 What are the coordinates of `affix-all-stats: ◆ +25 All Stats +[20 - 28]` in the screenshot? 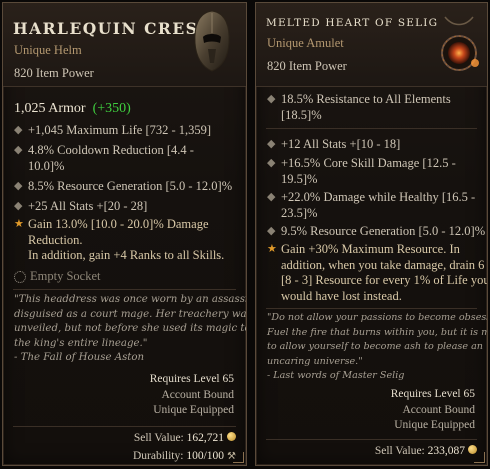 It's located at (81, 206).